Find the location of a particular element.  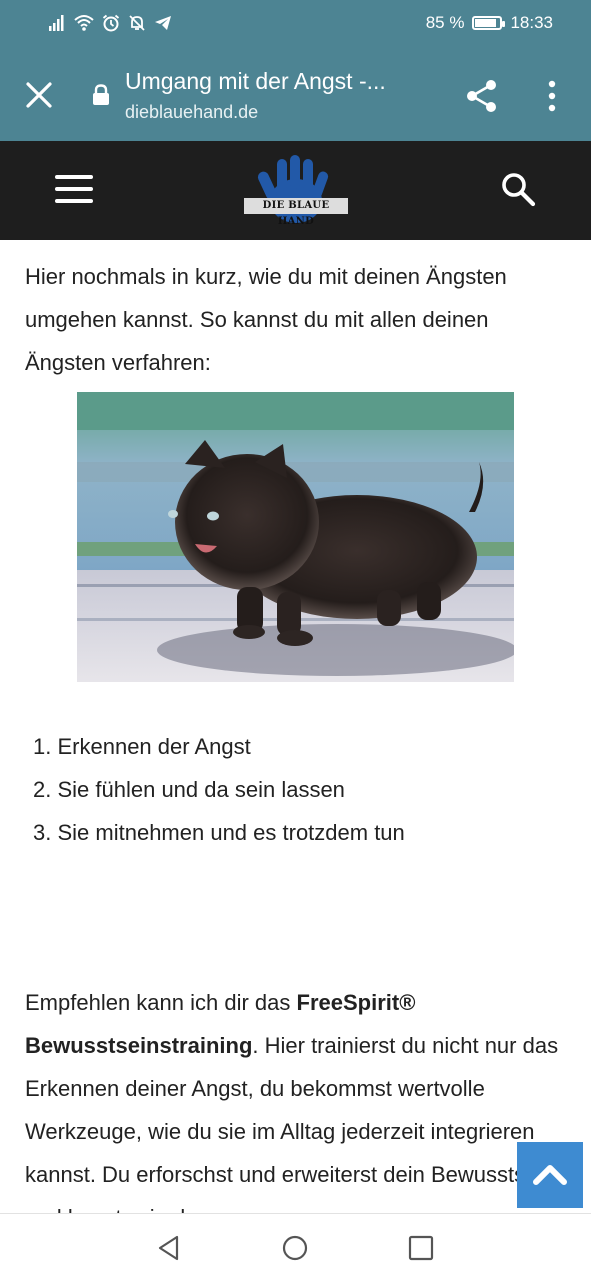

training-name: Bewusstseinstraining is located at coordinates (139, 1045).